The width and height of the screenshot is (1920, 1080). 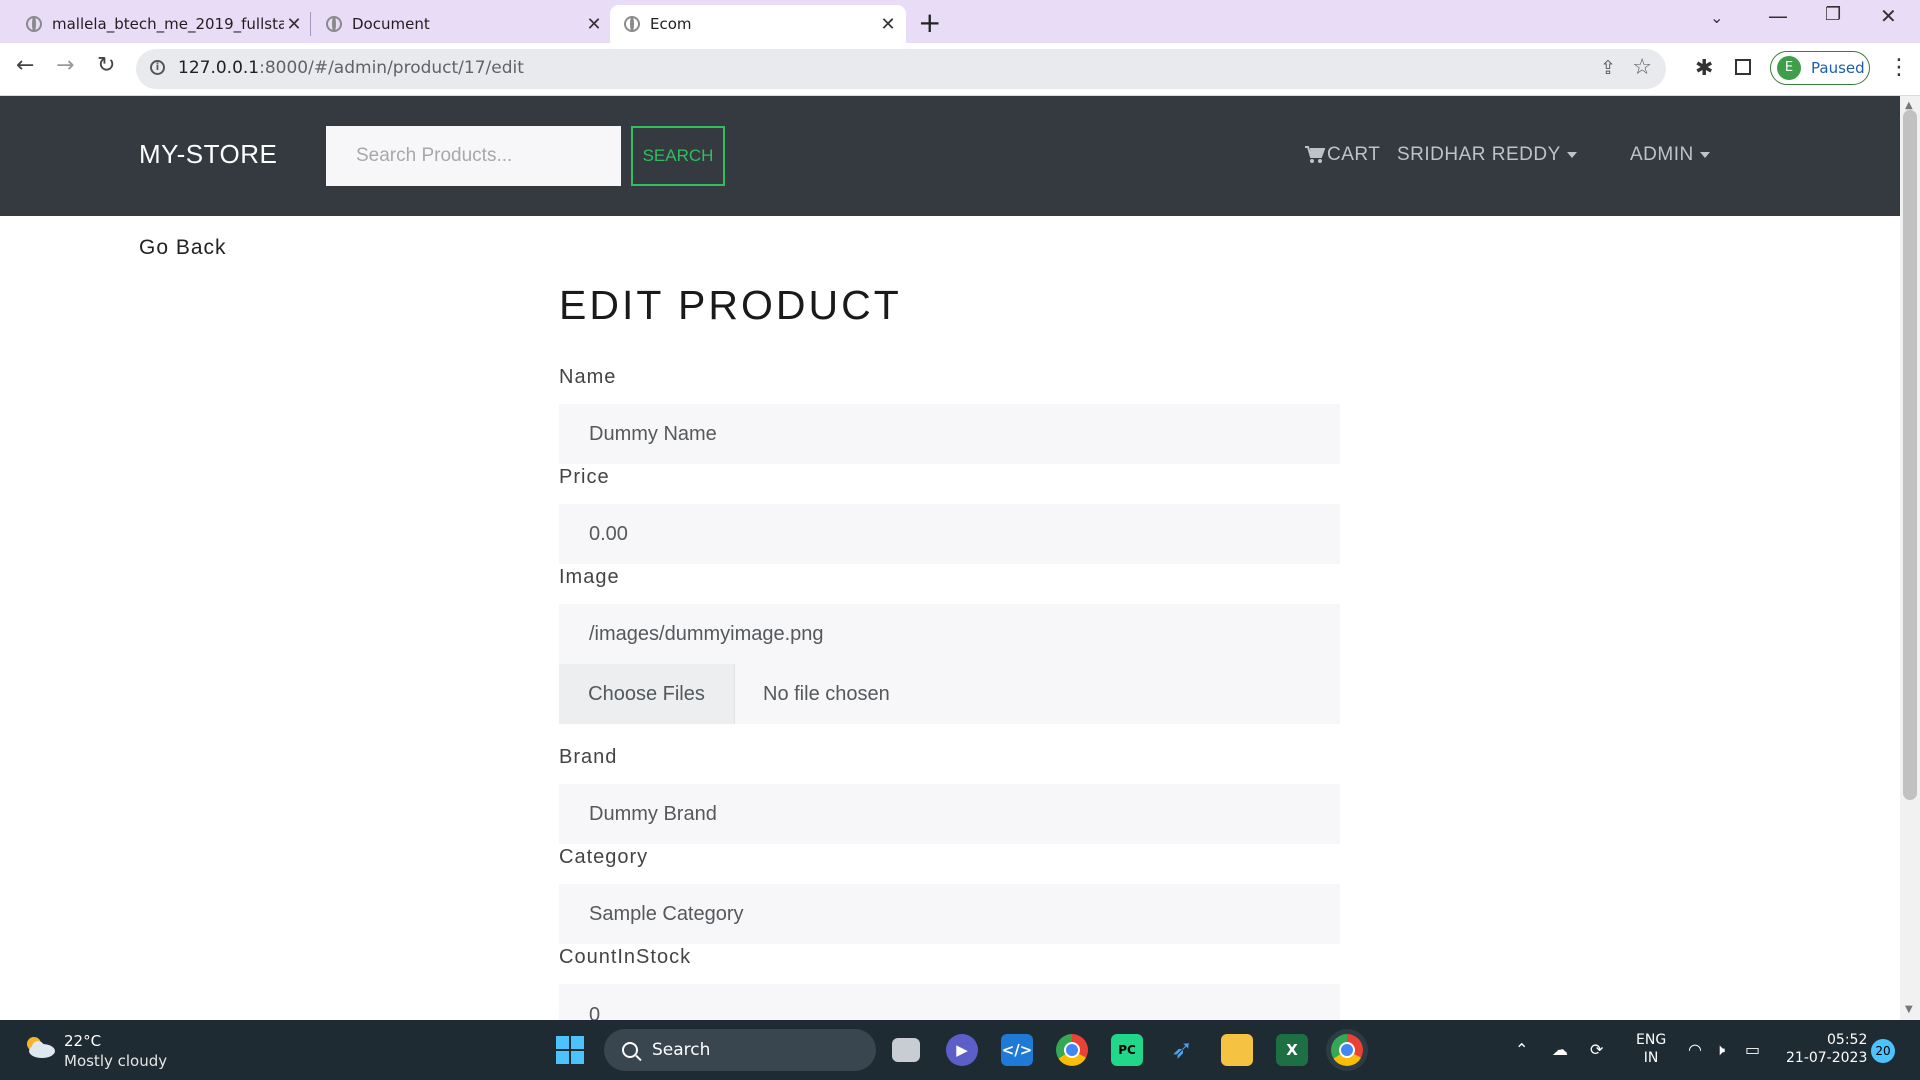 What do you see at coordinates (82, 1041) in the screenshot?
I see `weather-temperature: 22°C` at bounding box center [82, 1041].